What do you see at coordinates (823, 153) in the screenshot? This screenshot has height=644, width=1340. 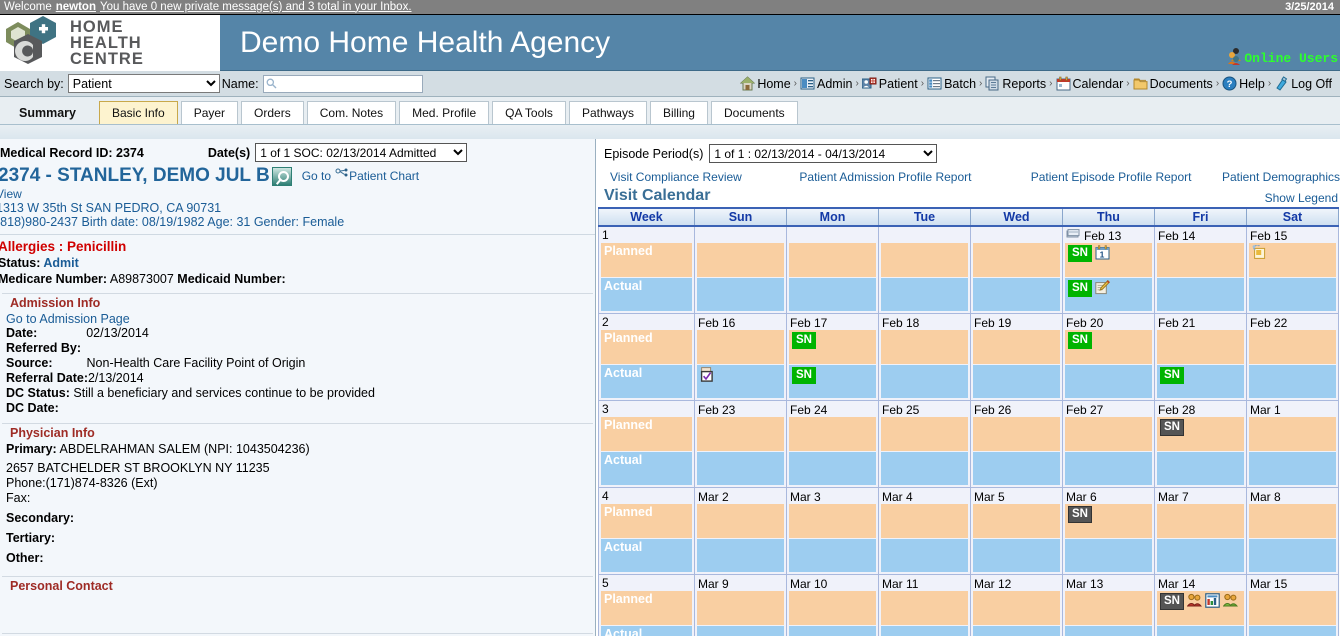 I see `episode-period-select: 1 of 1 : 02/13/2014 - 04/13/2014` at bounding box center [823, 153].